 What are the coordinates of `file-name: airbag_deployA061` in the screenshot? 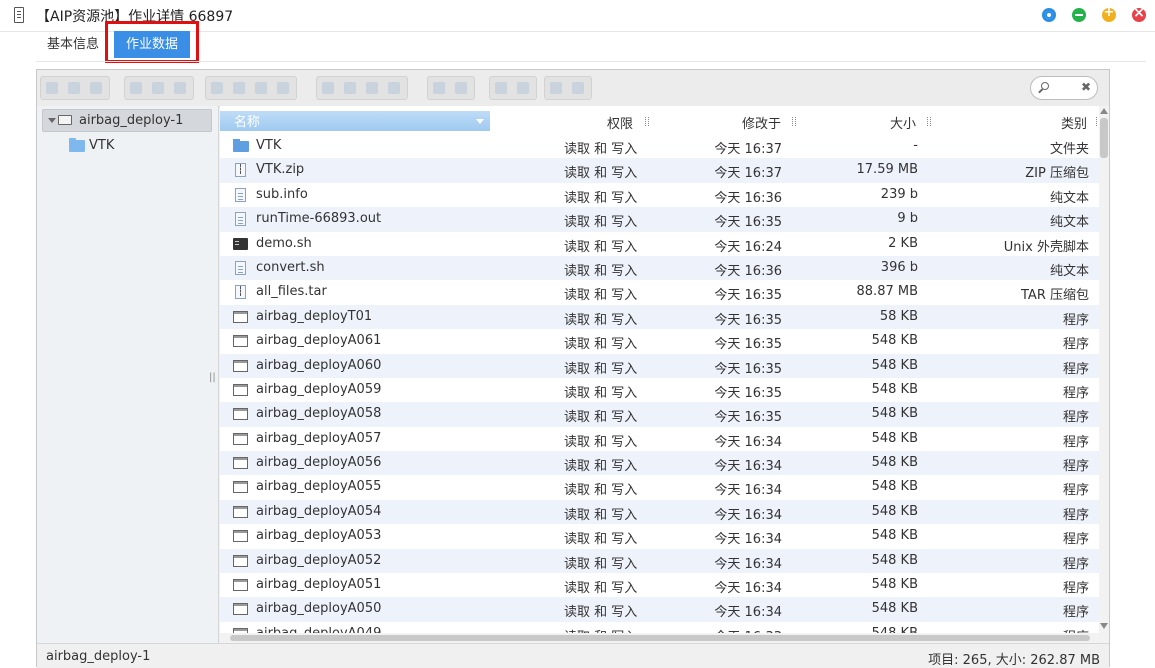 It's located at (319, 341).